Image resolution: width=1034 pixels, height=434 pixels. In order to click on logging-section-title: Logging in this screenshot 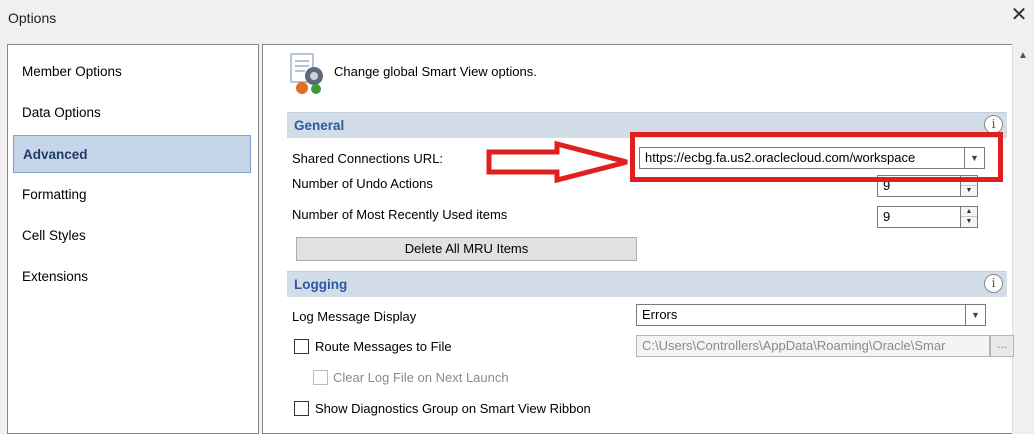, I will do `click(321, 284)`.